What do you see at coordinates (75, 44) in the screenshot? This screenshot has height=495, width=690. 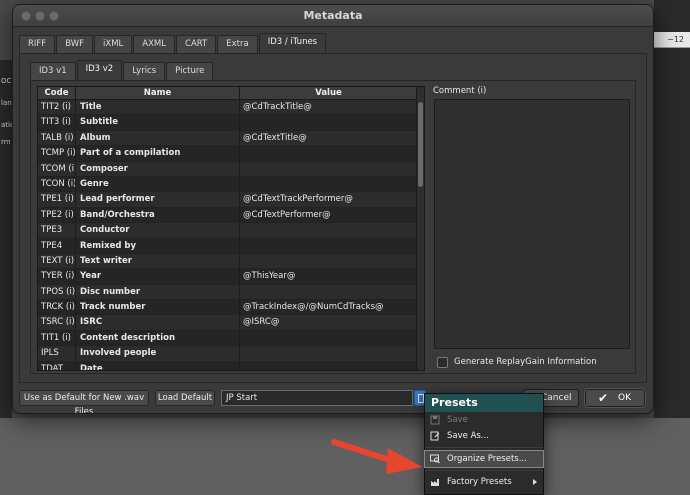 I see `tab-bwf: BWF` at bounding box center [75, 44].